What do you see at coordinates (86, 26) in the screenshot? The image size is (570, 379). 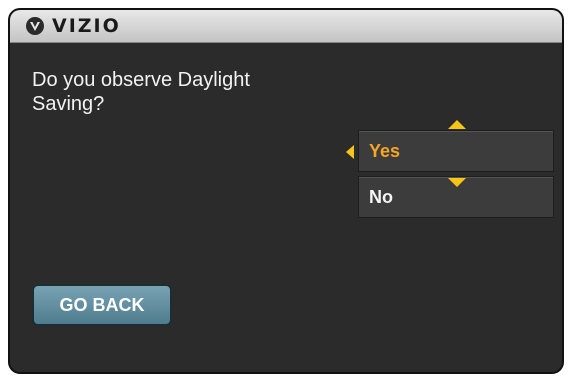 I see `brand-logo: VIZIO` at bounding box center [86, 26].